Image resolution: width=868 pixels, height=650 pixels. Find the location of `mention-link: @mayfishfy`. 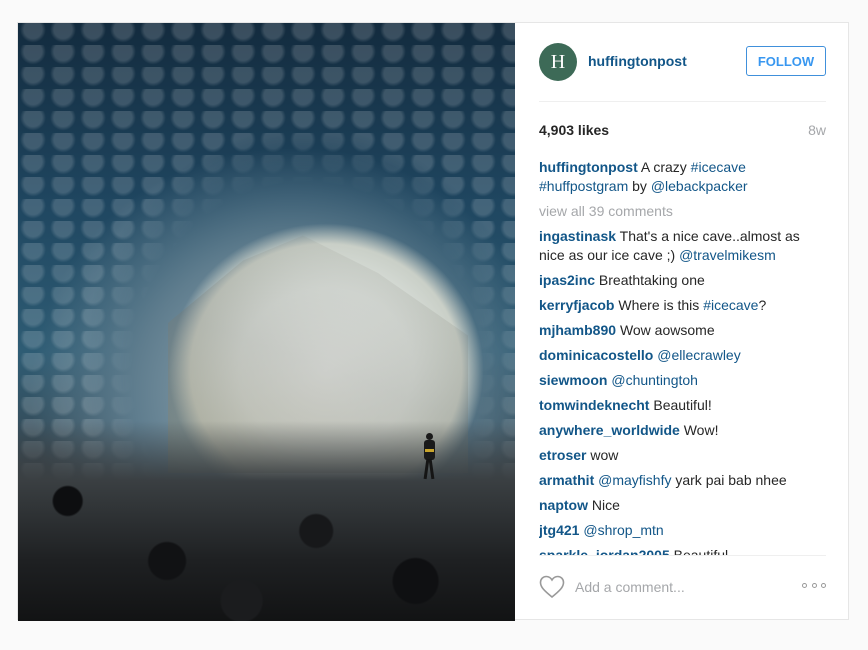

mention-link: @mayfishfy is located at coordinates (634, 480).